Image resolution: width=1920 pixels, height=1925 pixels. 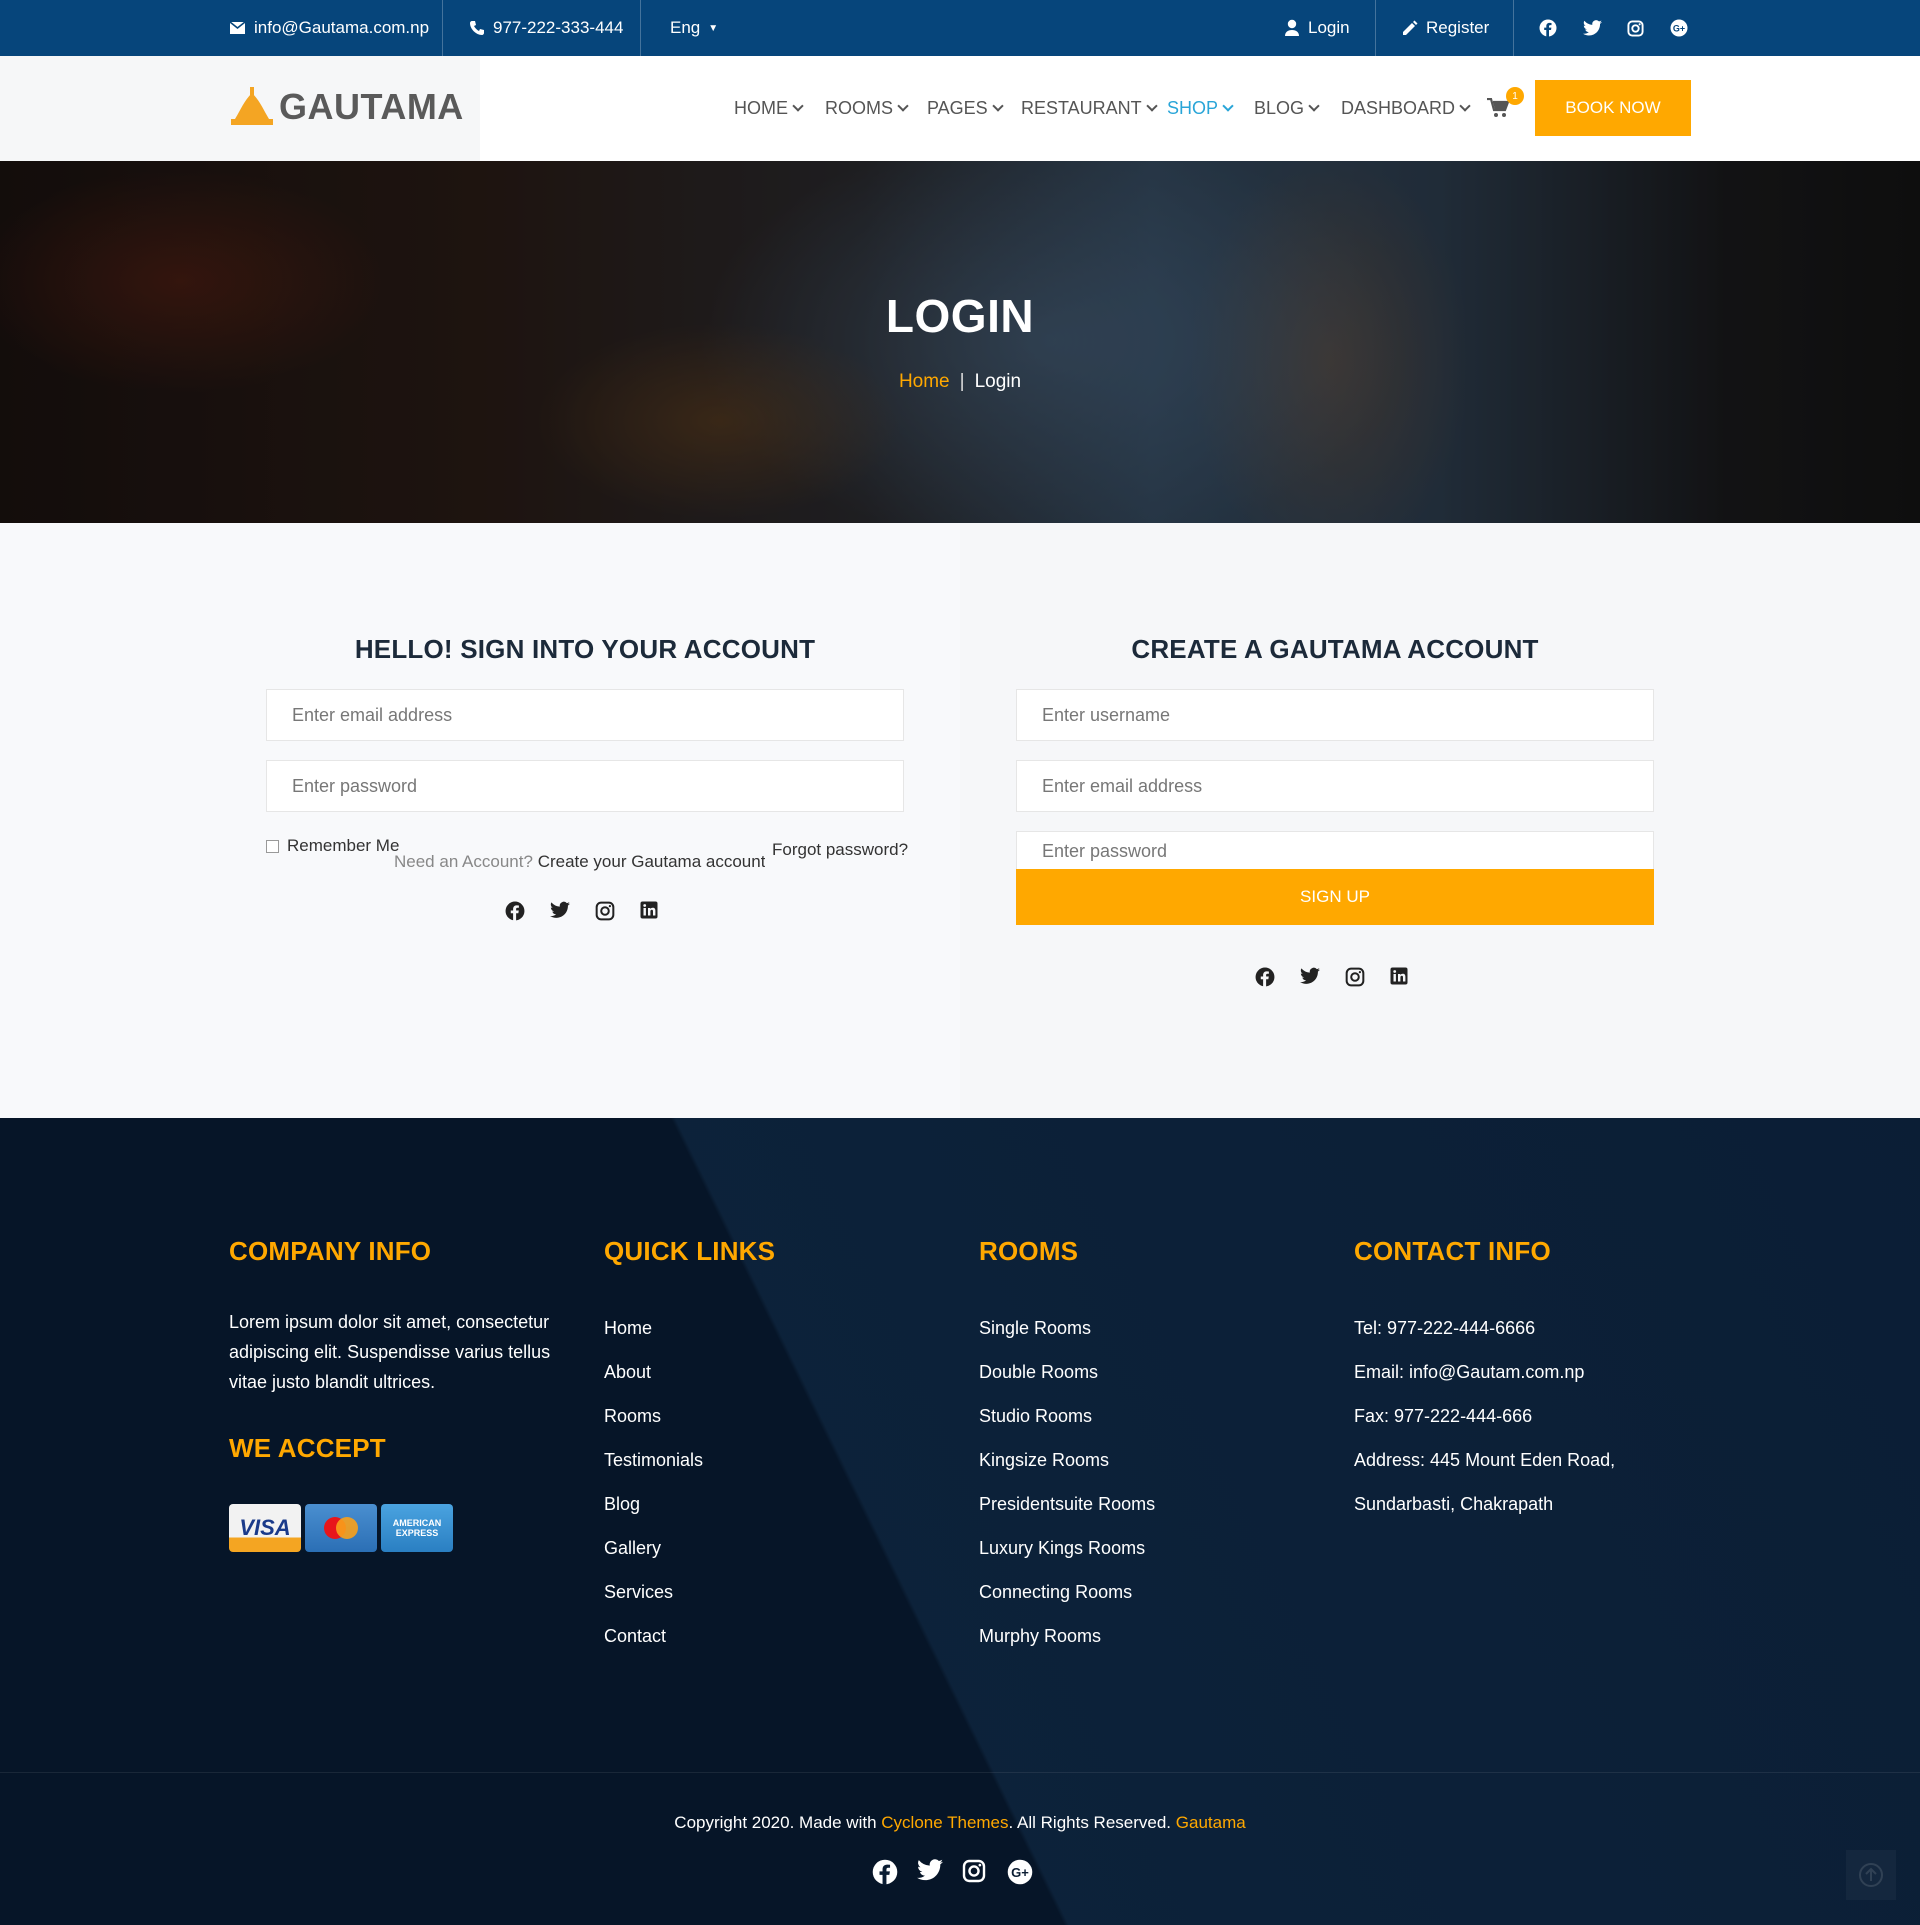 What do you see at coordinates (585, 715) in the screenshot?
I see `login-email-input` at bounding box center [585, 715].